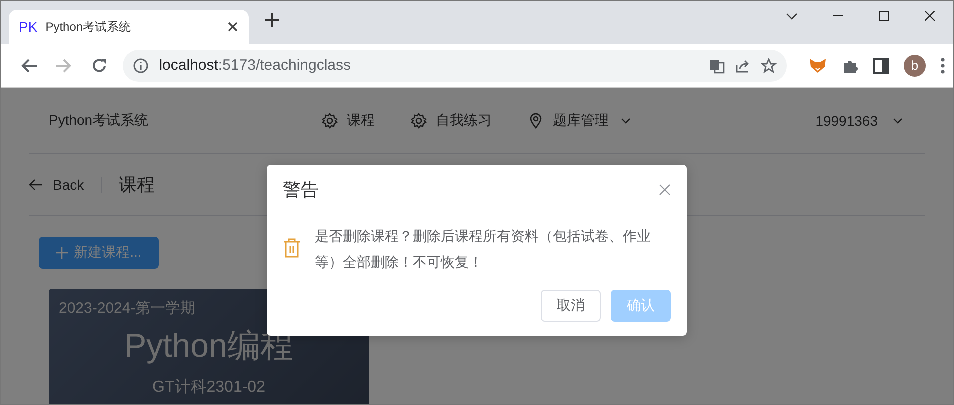 Image resolution: width=954 pixels, height=405 pixels. Describe the element at coordinates (818, 65) in the screenshot. I see `fox-icon` at that location.